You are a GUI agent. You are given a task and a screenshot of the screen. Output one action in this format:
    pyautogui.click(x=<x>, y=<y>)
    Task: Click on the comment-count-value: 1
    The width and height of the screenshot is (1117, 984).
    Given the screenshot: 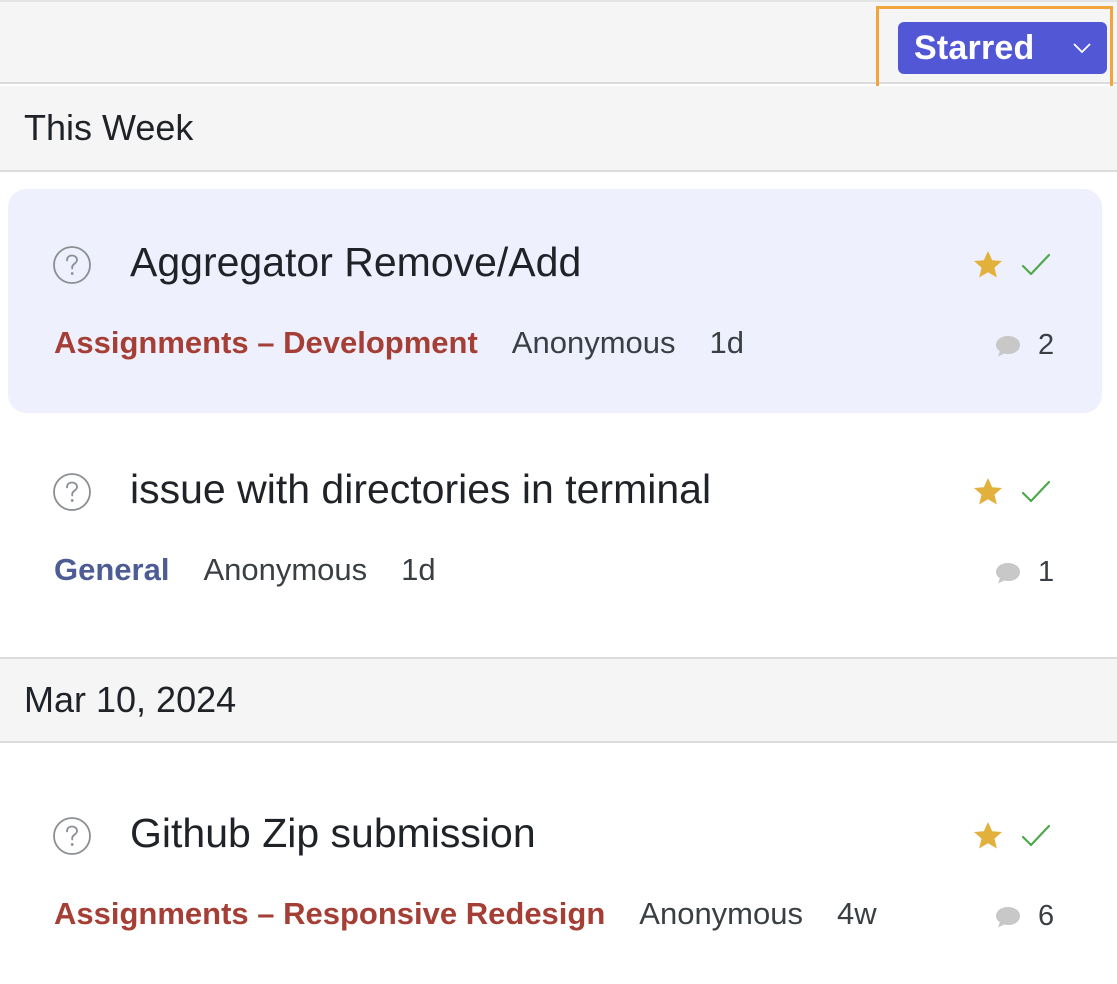 What is the action you would take?
    pyautogui.click(x=1046, y=572)
    